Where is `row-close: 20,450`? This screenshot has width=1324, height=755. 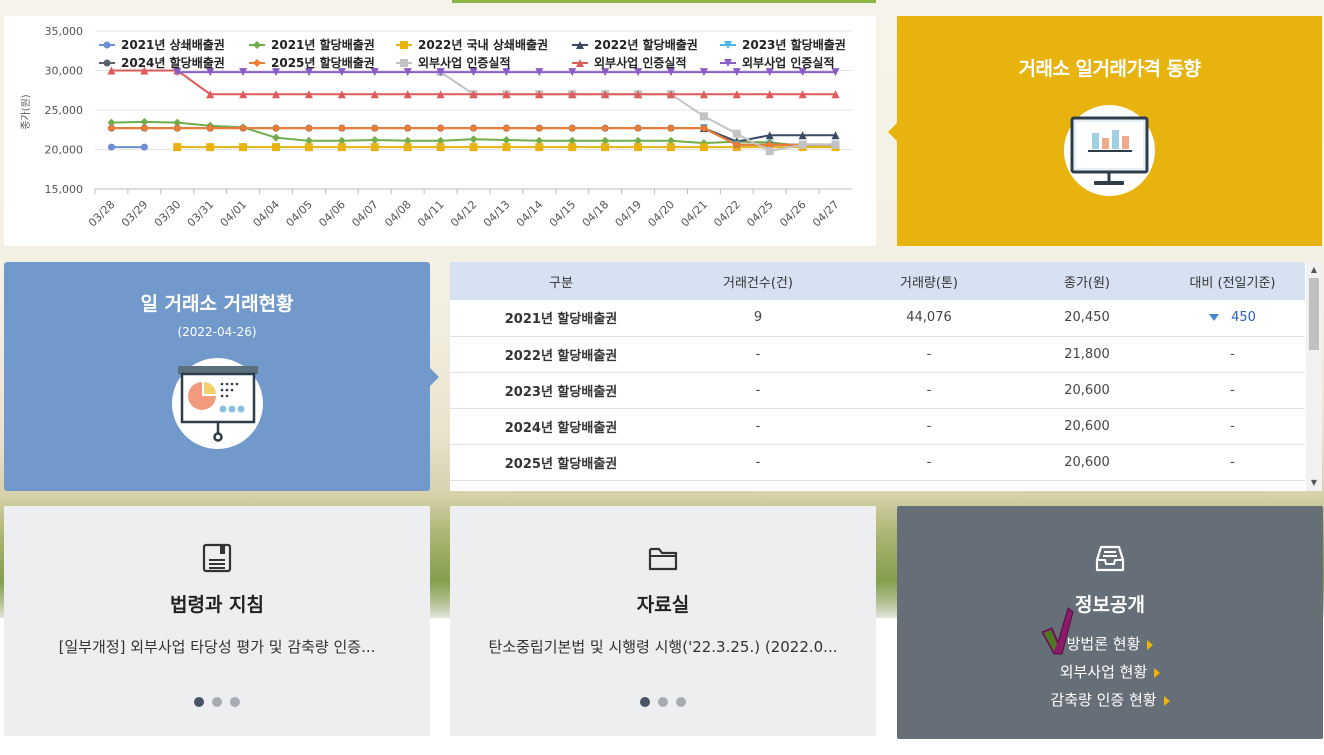
row-close: 20,450 is located at coordinates (1087, 318).